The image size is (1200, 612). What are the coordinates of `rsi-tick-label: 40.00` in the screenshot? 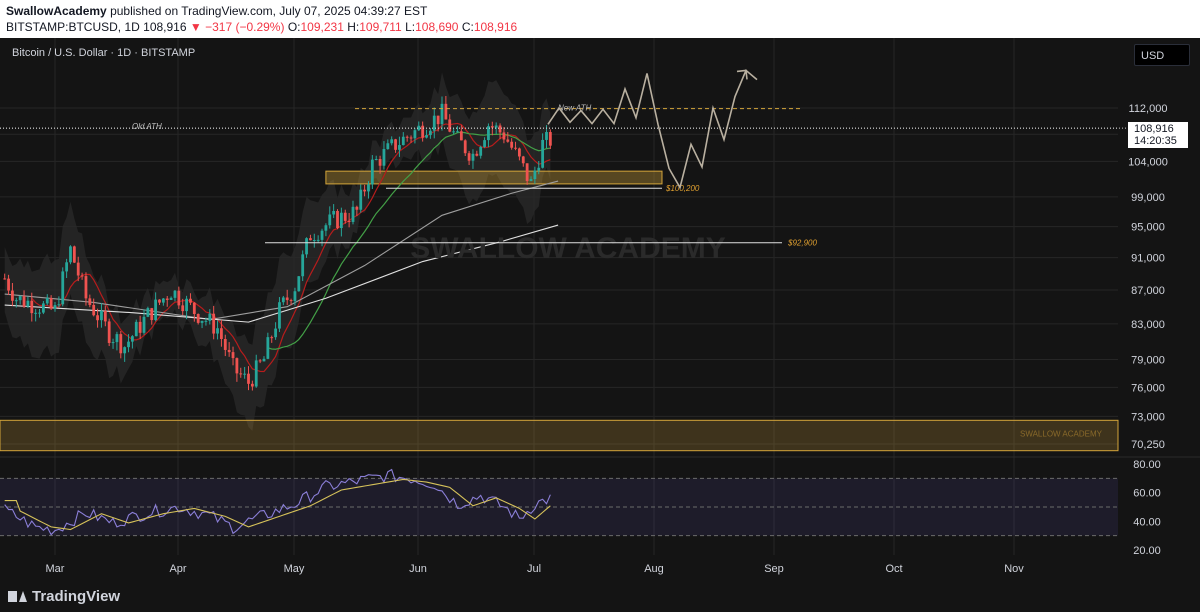 It's located at (1147, 522).